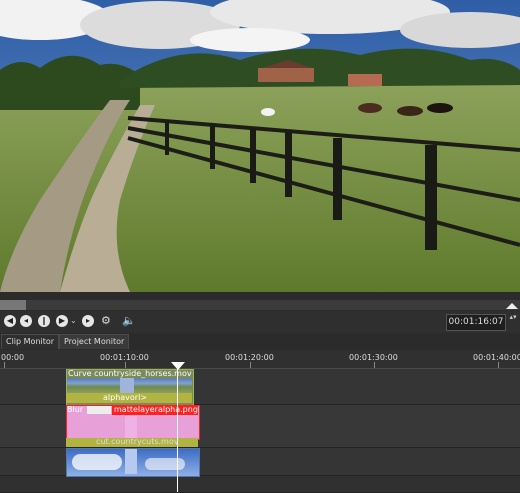 This screenshot has width=520, height=493. I want to click on ruler-label: 00:00, so click(13, 357).